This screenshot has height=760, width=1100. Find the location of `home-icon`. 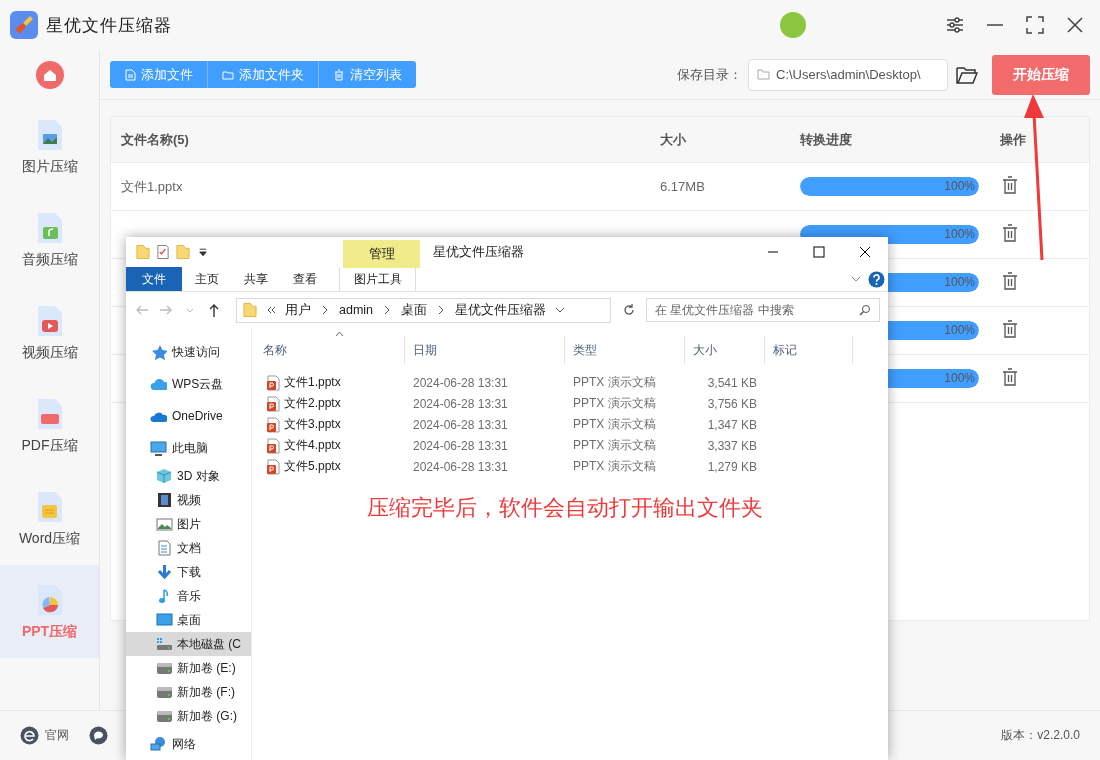

home-icon is located at coordinates (49, 75).